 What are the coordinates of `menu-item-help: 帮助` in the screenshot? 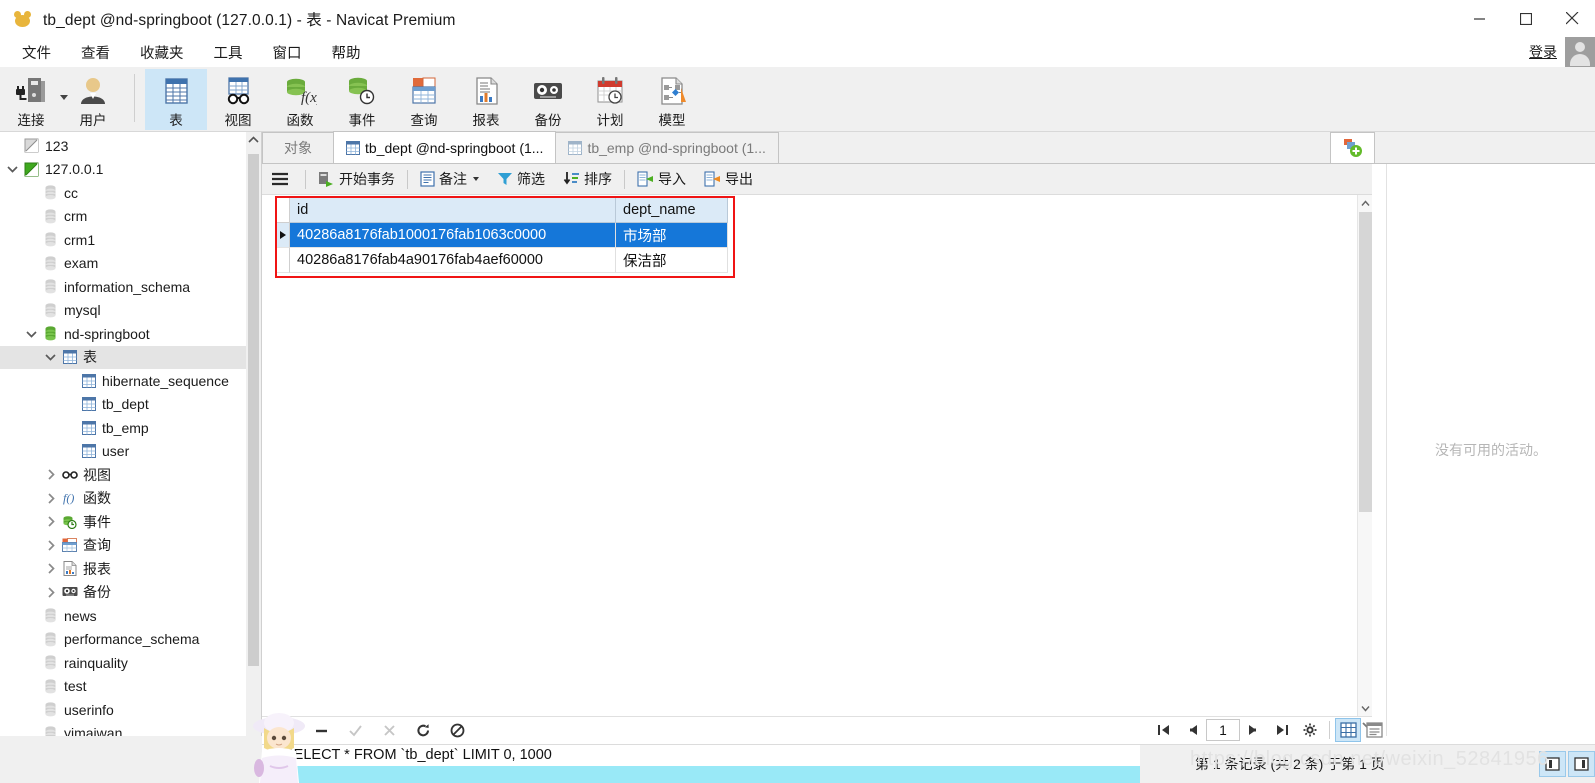 It's located at (346, 52).